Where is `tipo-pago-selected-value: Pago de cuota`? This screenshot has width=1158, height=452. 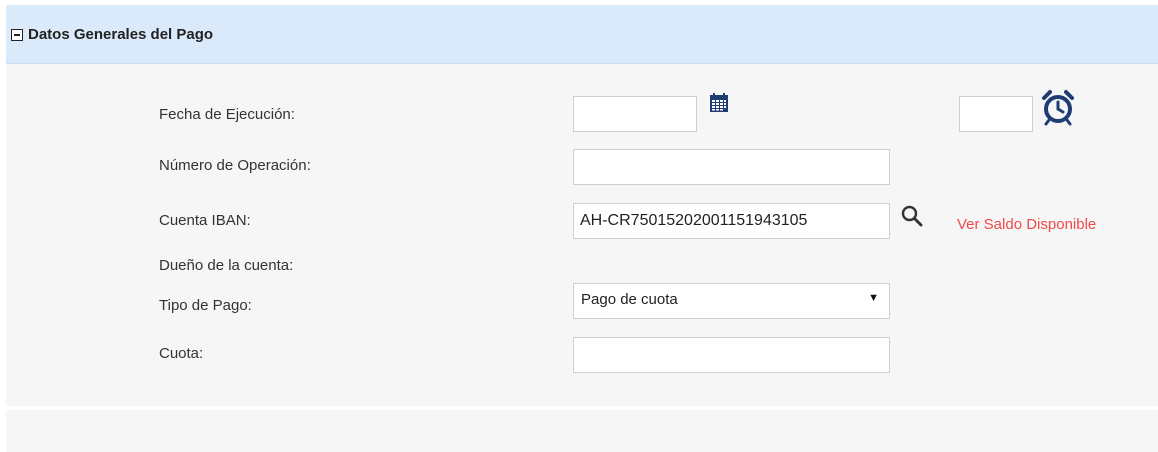 tipo-pago-selected-value: Pago de cuota is located at coordinates (629, 299).